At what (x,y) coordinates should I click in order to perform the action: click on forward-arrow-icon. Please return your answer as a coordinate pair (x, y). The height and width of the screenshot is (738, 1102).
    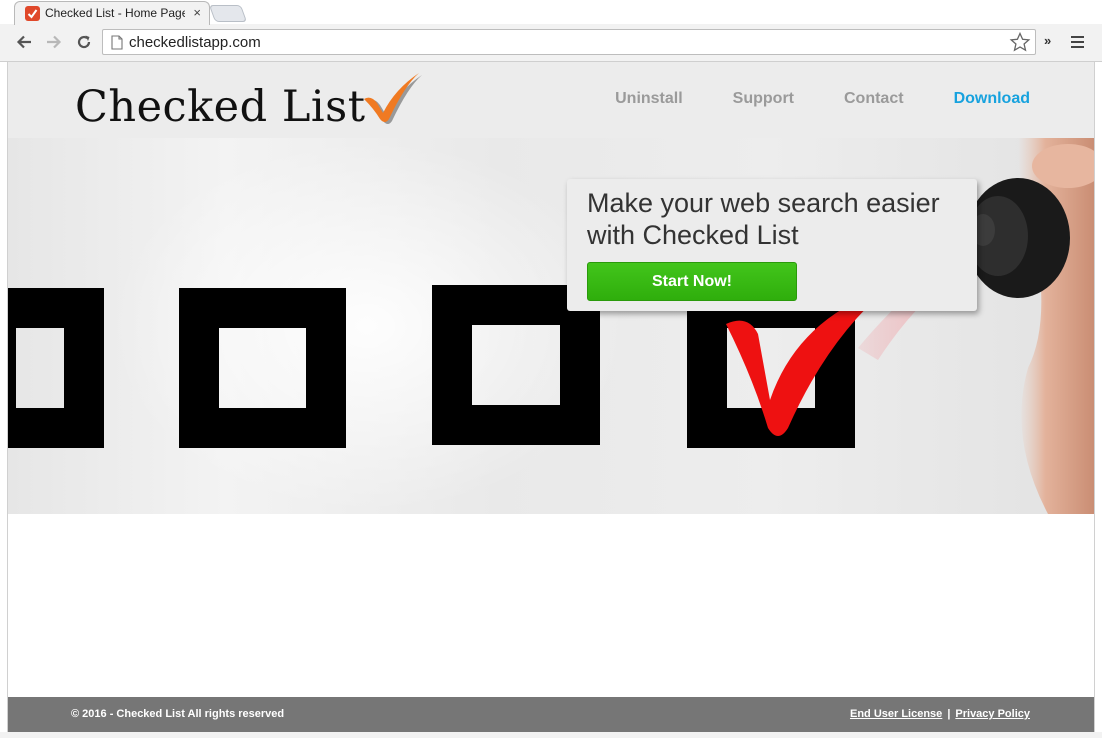
    Looking at the image, I should click on (54, 42).